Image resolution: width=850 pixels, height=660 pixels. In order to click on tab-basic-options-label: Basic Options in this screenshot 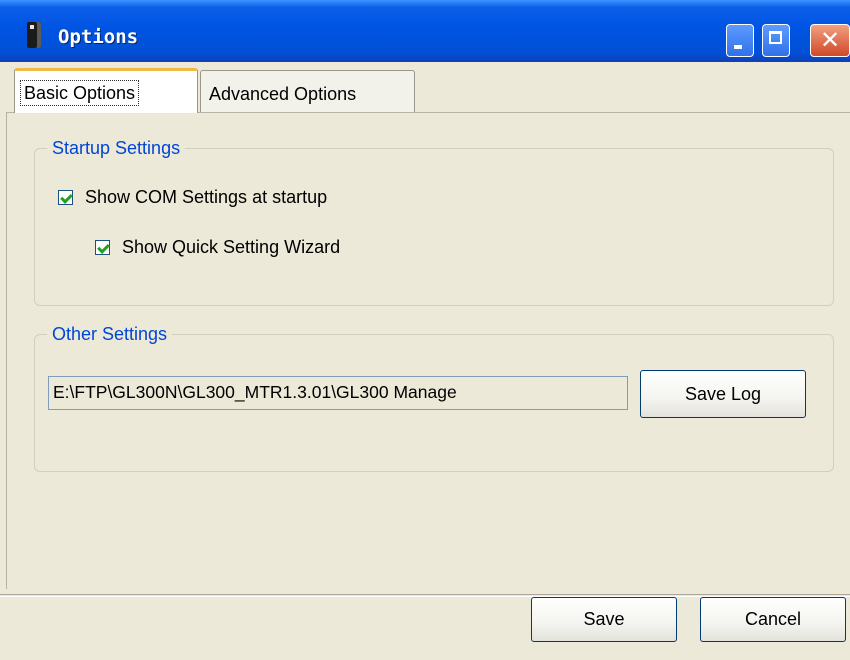, I will do `click(80, 93)`.